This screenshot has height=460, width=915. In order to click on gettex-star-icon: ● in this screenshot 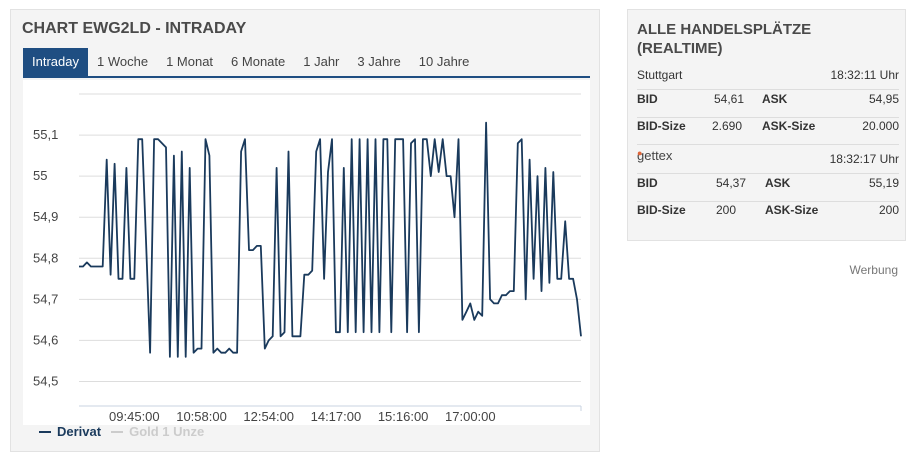, I will do `click(640, 153)`.